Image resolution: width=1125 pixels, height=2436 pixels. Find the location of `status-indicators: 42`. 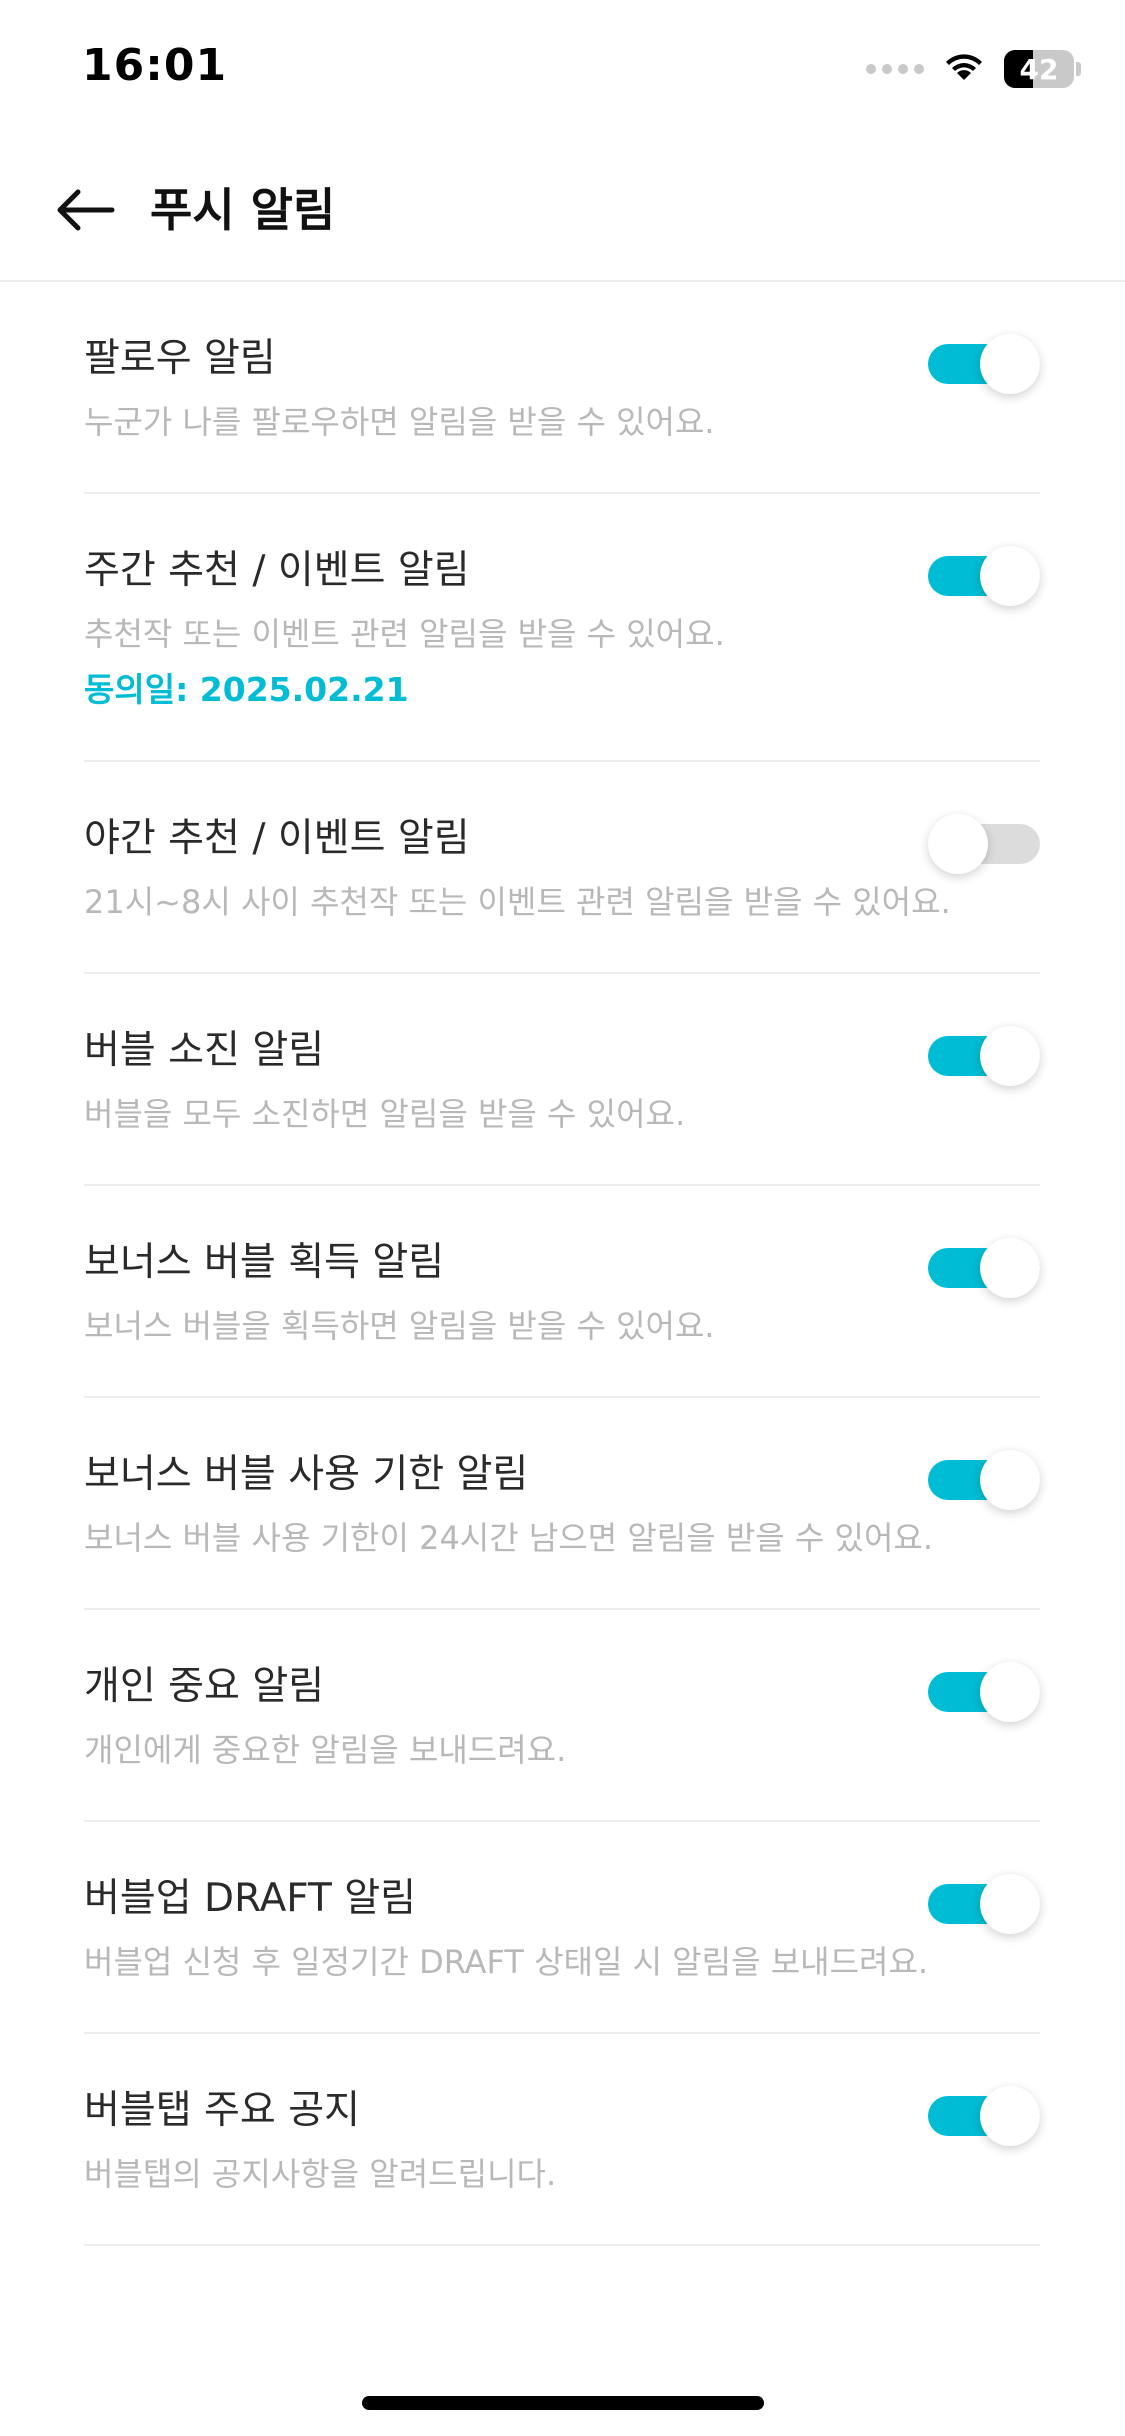

status-indicators: 42 is located at coordinates (973, 69).